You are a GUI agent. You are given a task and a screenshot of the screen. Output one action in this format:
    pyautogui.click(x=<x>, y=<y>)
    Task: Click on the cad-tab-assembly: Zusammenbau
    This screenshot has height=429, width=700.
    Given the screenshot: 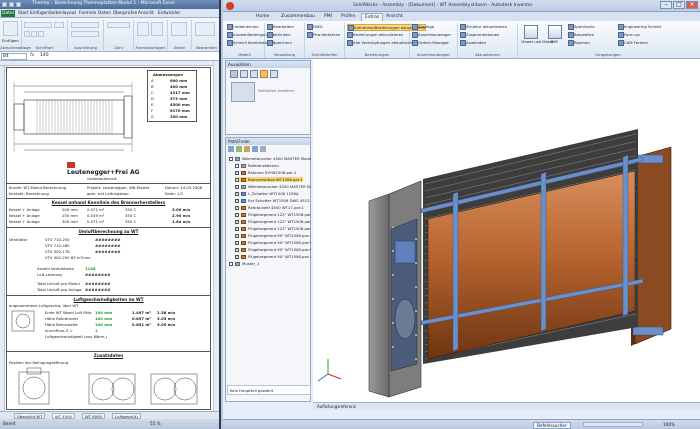 What is the action you would take?
    pyautogui.click(x=298, y=17)
    